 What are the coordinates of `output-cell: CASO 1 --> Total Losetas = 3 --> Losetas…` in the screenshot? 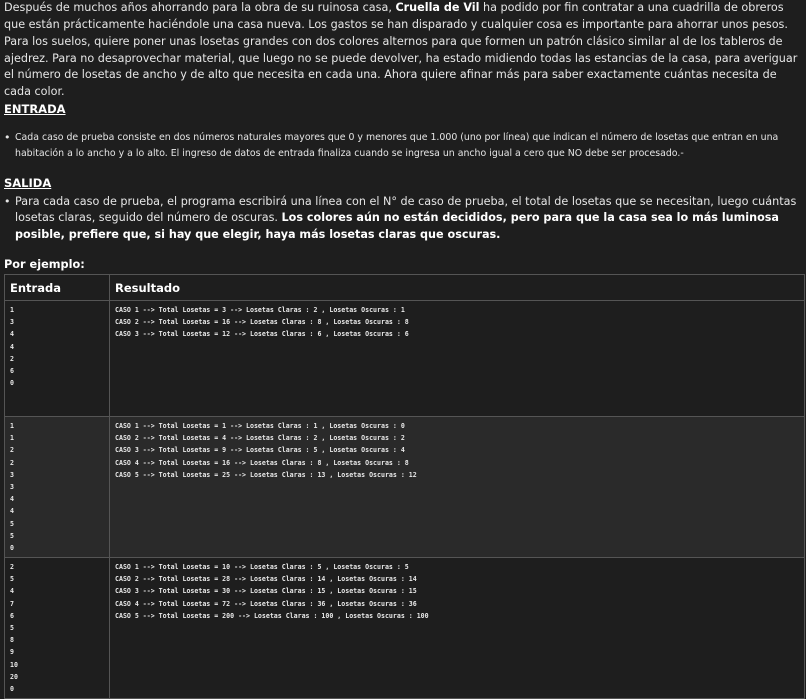 It's located at (457, 359).